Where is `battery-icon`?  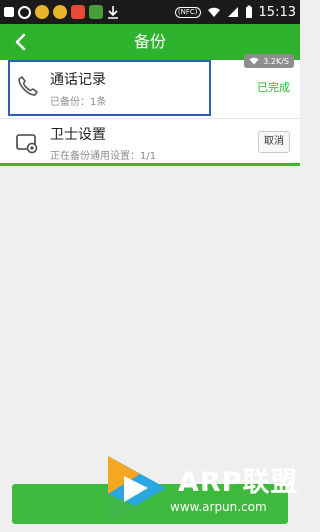
battery-icon is located at coordinates (248, 11).